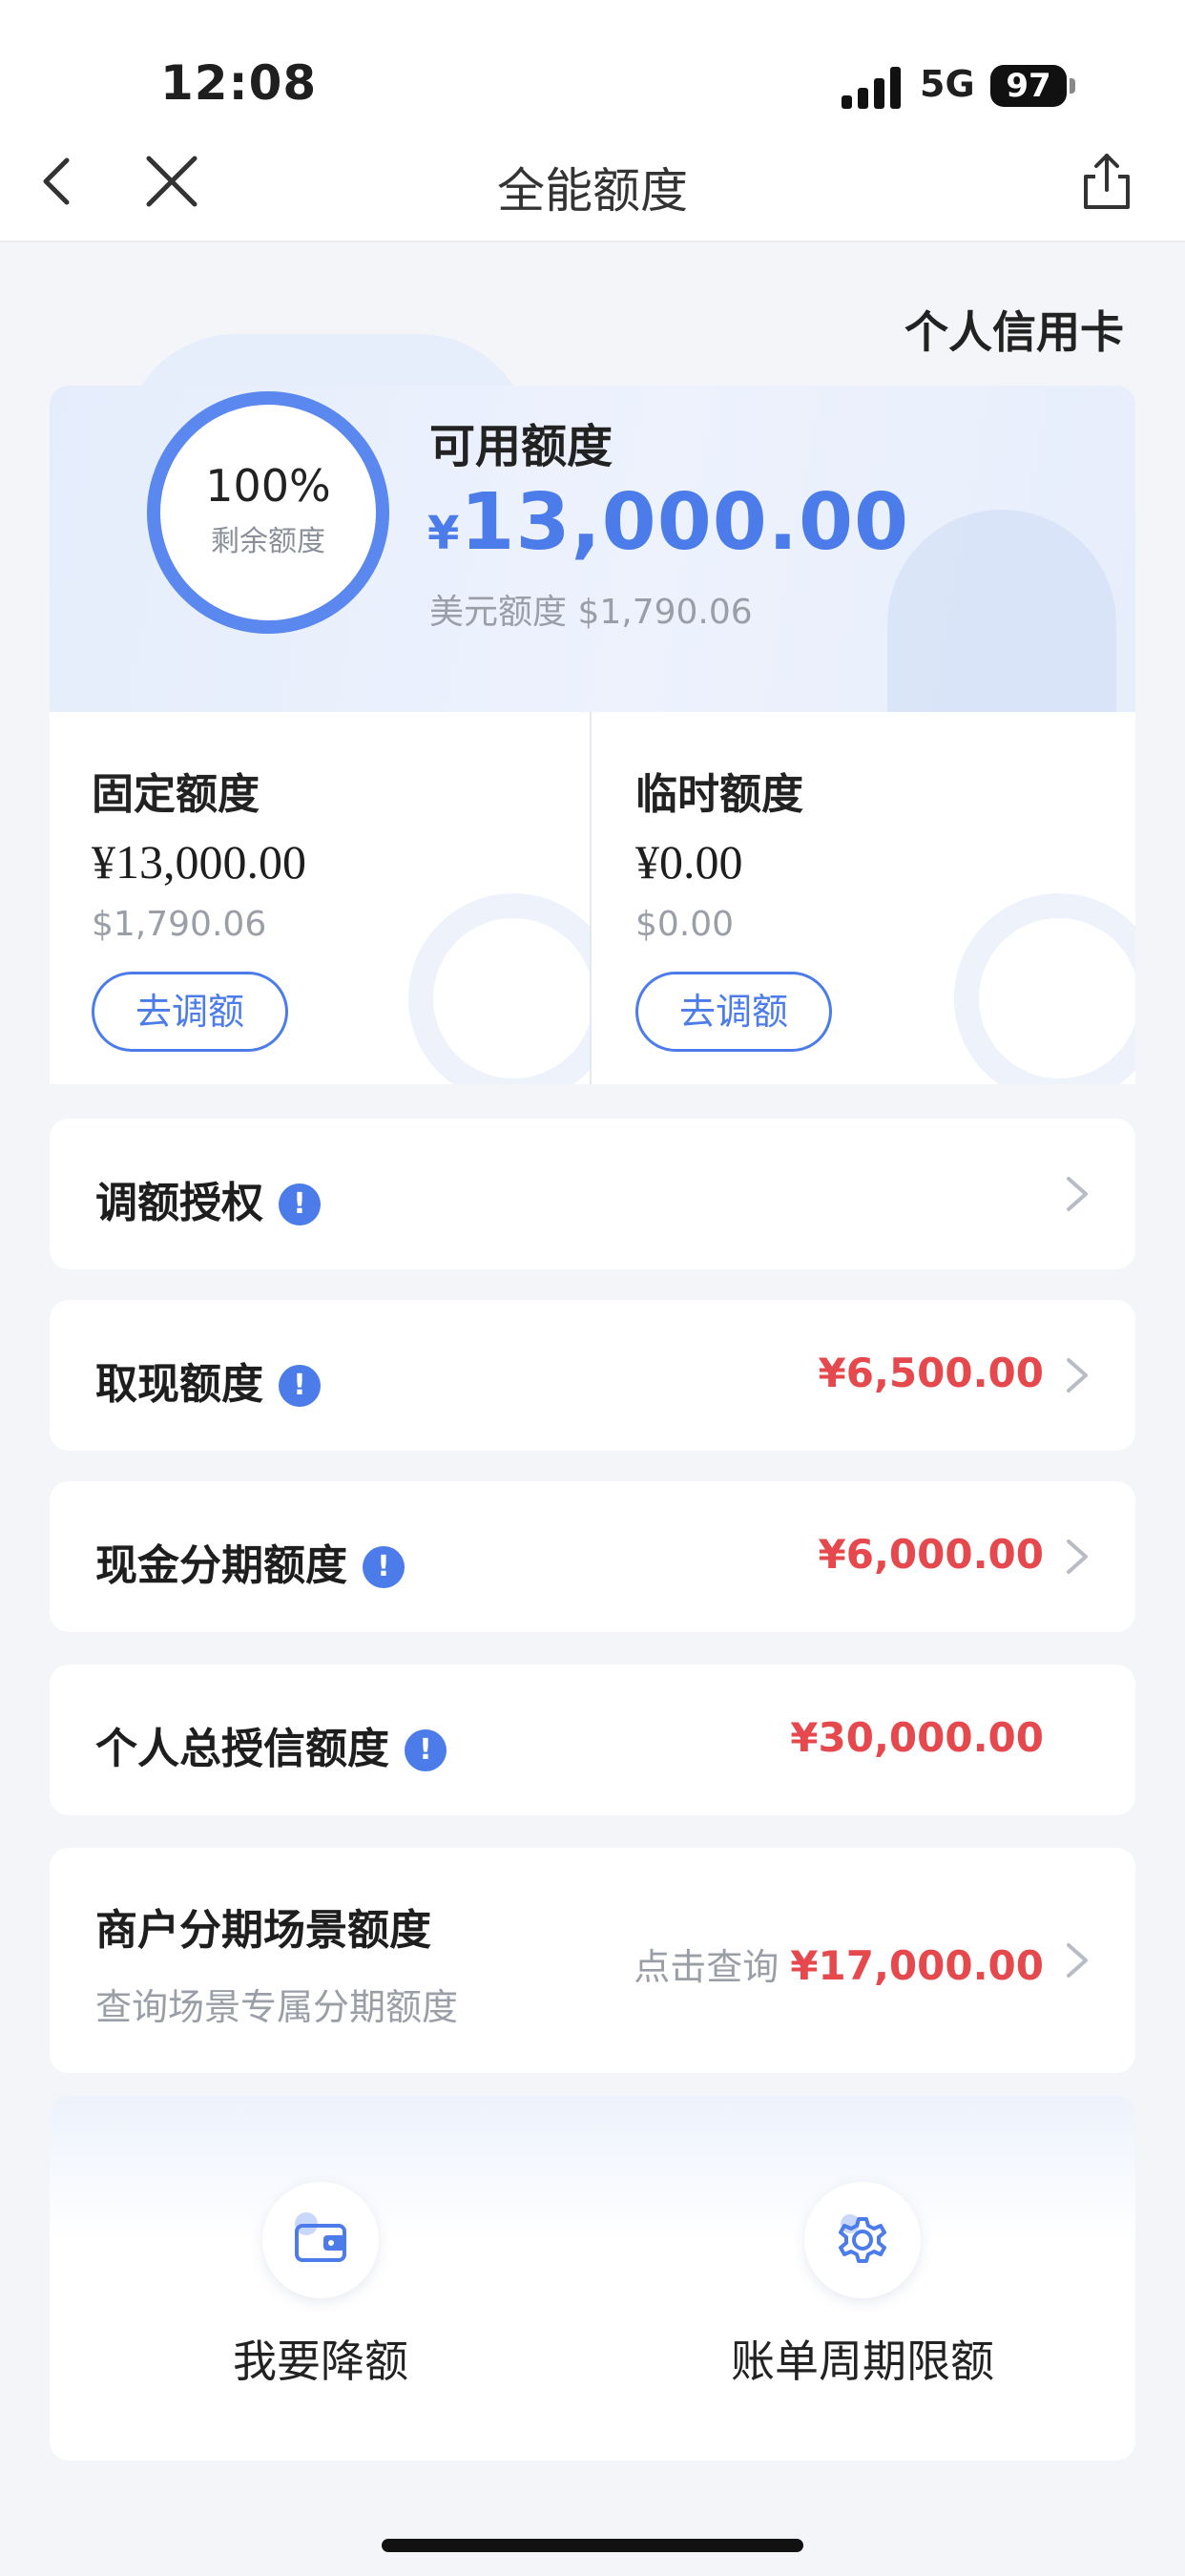 This screenshot has width=1185, height=2576. I want to click on share-icon, so click(1106, 181).